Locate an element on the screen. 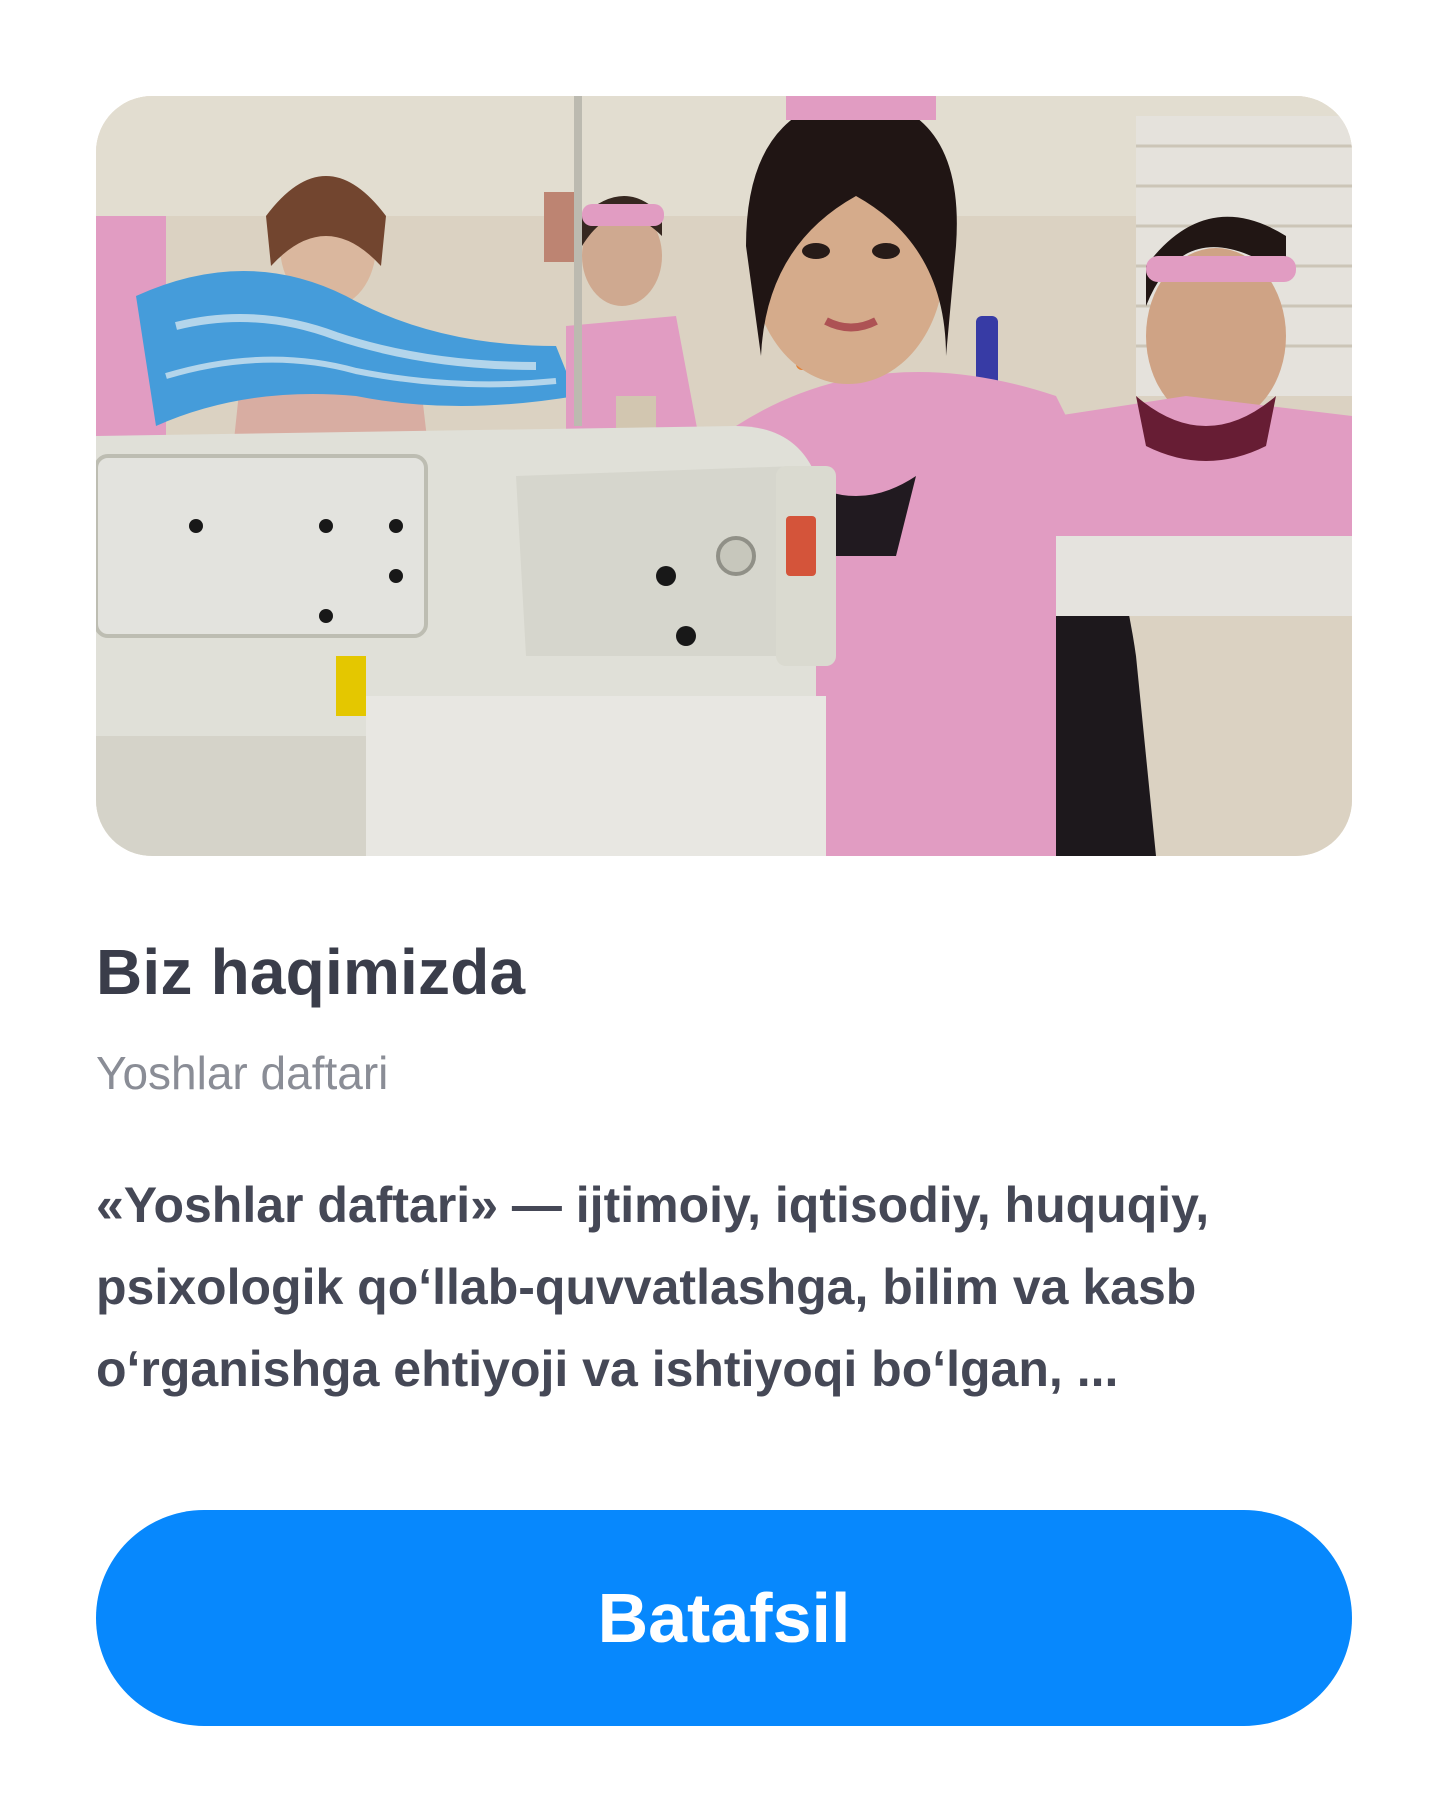  about-title: Biz haqimizda is located at coordinates (311, 972).